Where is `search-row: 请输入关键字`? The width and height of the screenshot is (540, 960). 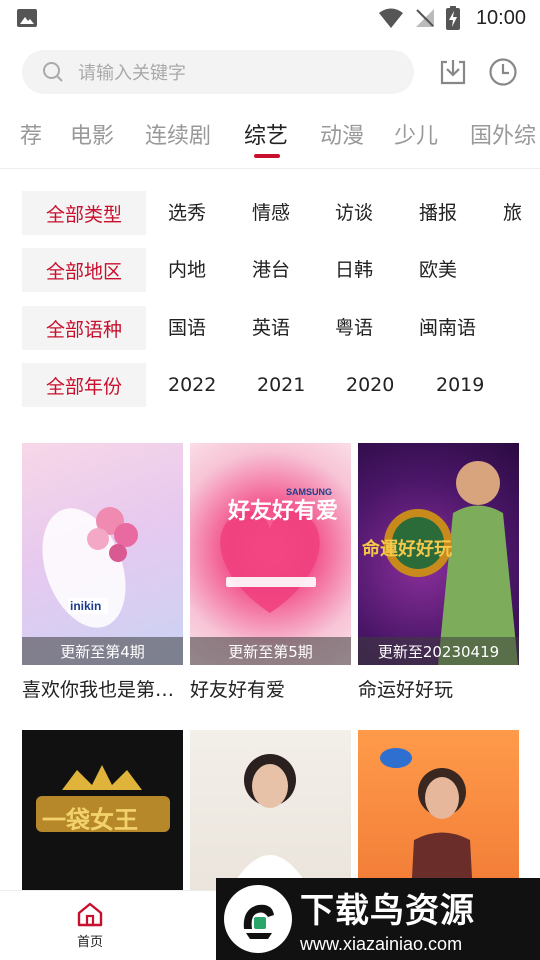 search-row: 请输入关键字 is located at coordinates (275, 72).